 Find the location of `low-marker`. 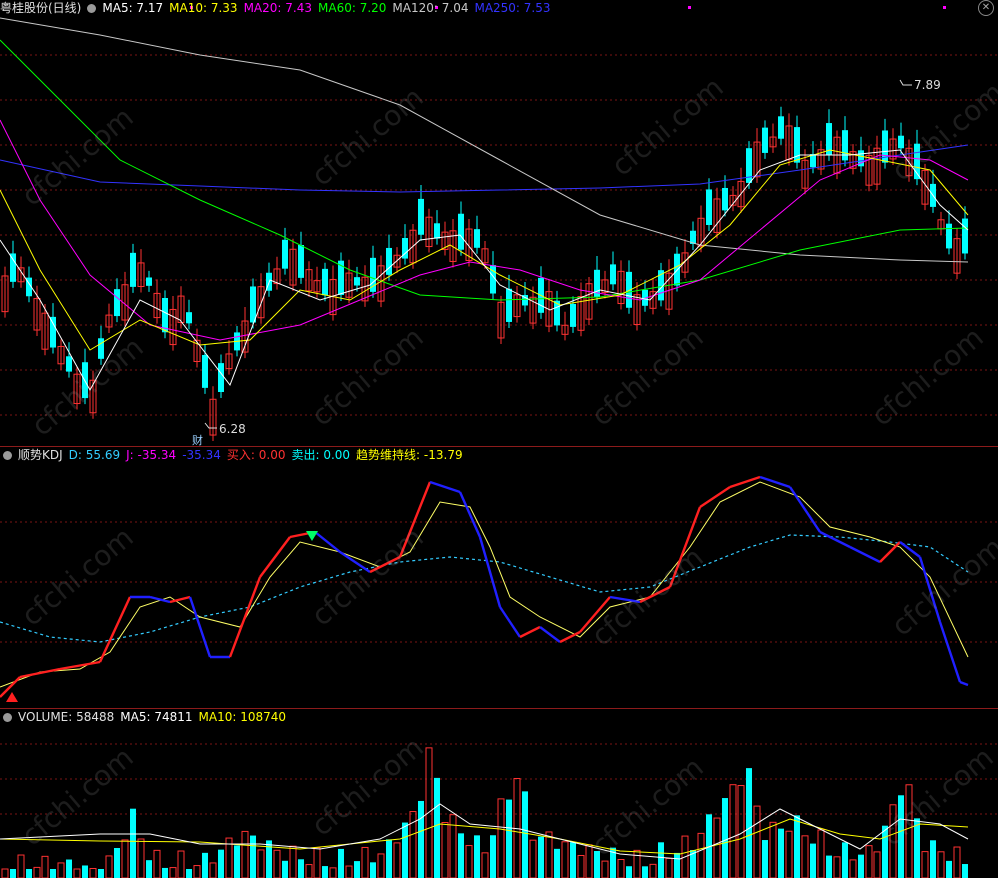

low-marker is located at coordinates (210, 425).